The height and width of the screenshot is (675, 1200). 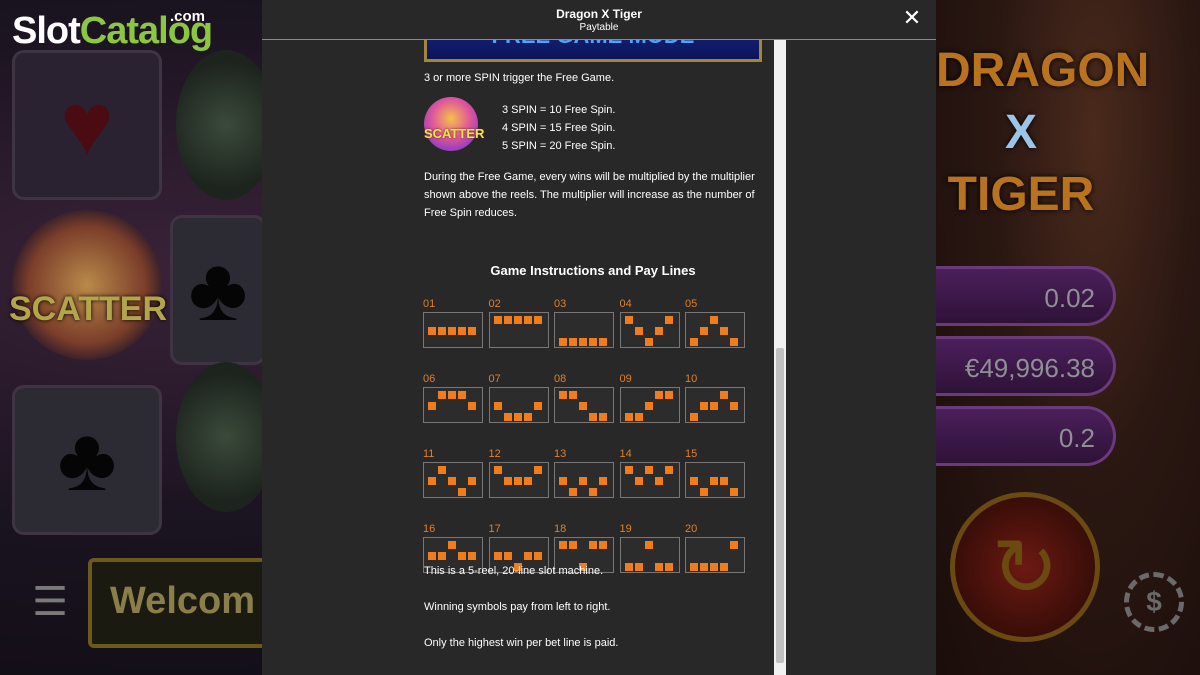 I want to click on payline-item: 03, so click(x=584, y=323).